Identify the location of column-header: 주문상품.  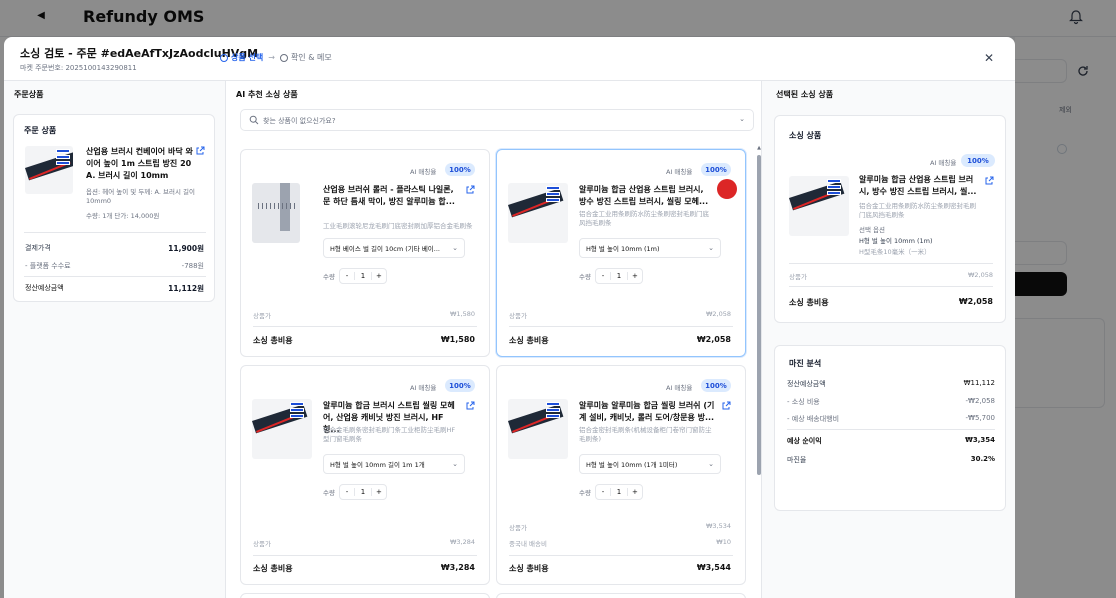
(29, 94).